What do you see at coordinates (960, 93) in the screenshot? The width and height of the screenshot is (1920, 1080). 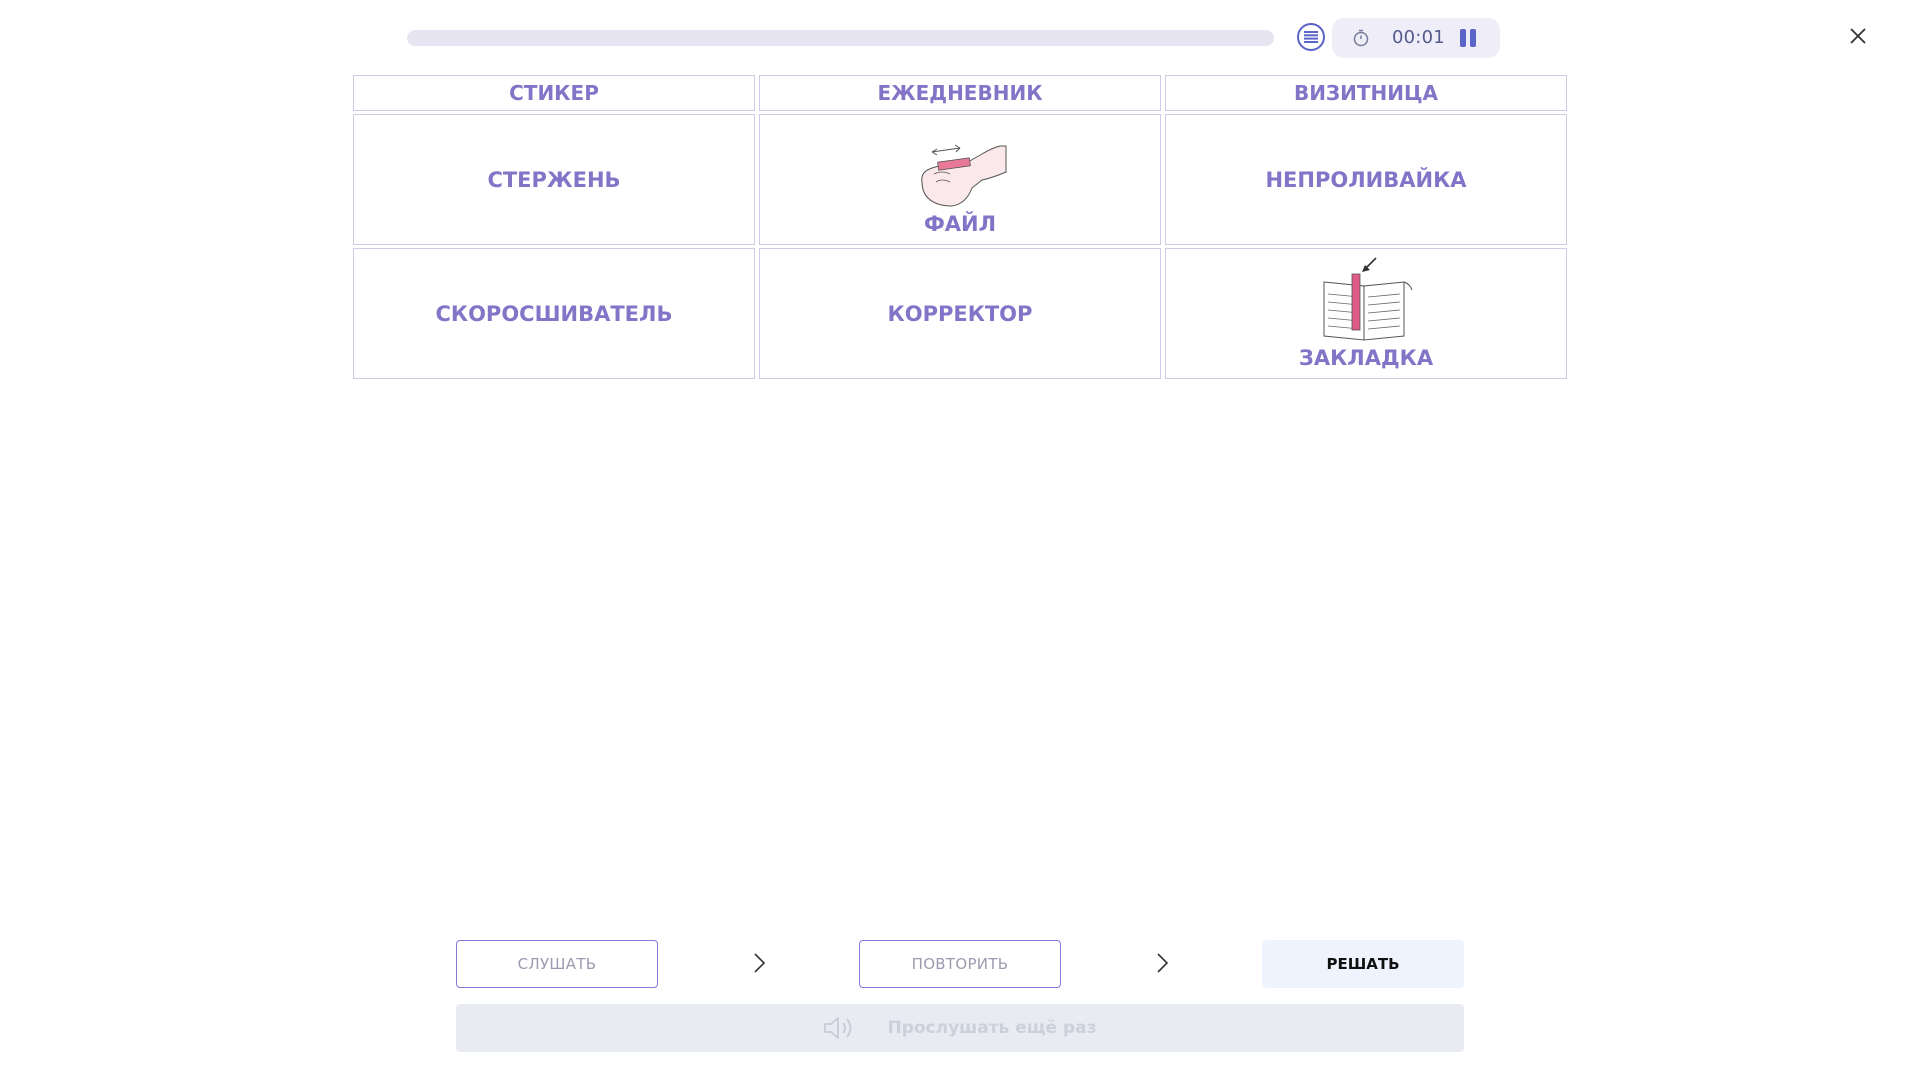 I see `header-cell-planner: ЕЖЕДНЕВНИК` at bounding box center [960, 93].